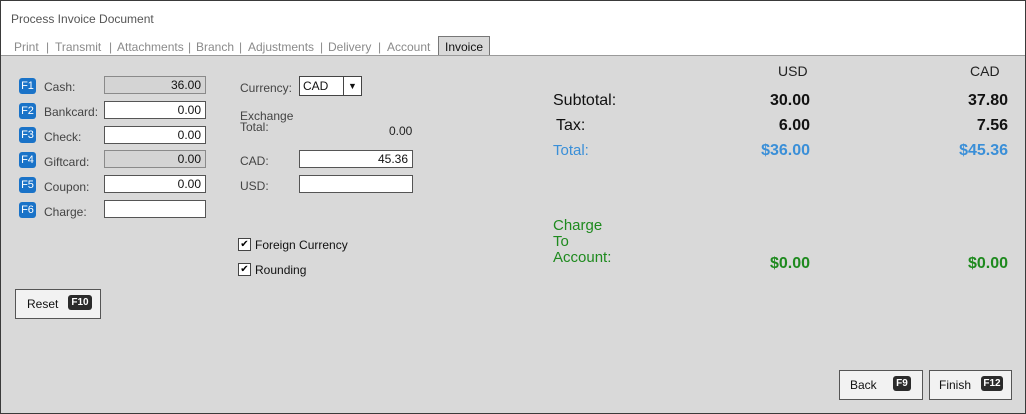 The image size is (1026, 414). What do you see at coordinates (983, 150) in the screenshot?
I see `total-cad: $45.36` at bounding box center [983, 150].